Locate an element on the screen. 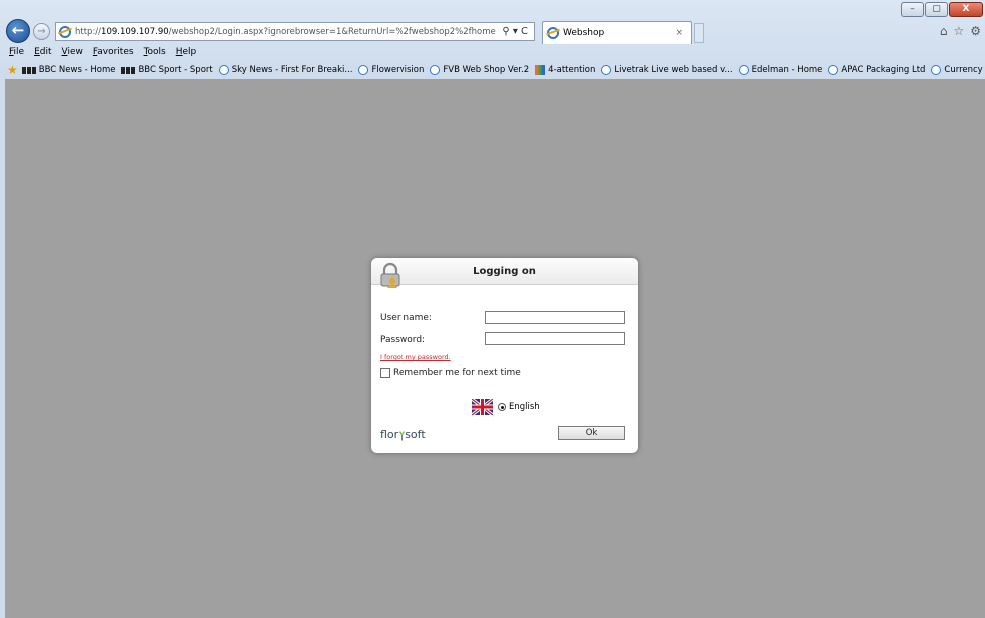 This screenshot has height=618, width=985. favorite-item: BBC Sport - Sport is located at coordinates (167, 70).